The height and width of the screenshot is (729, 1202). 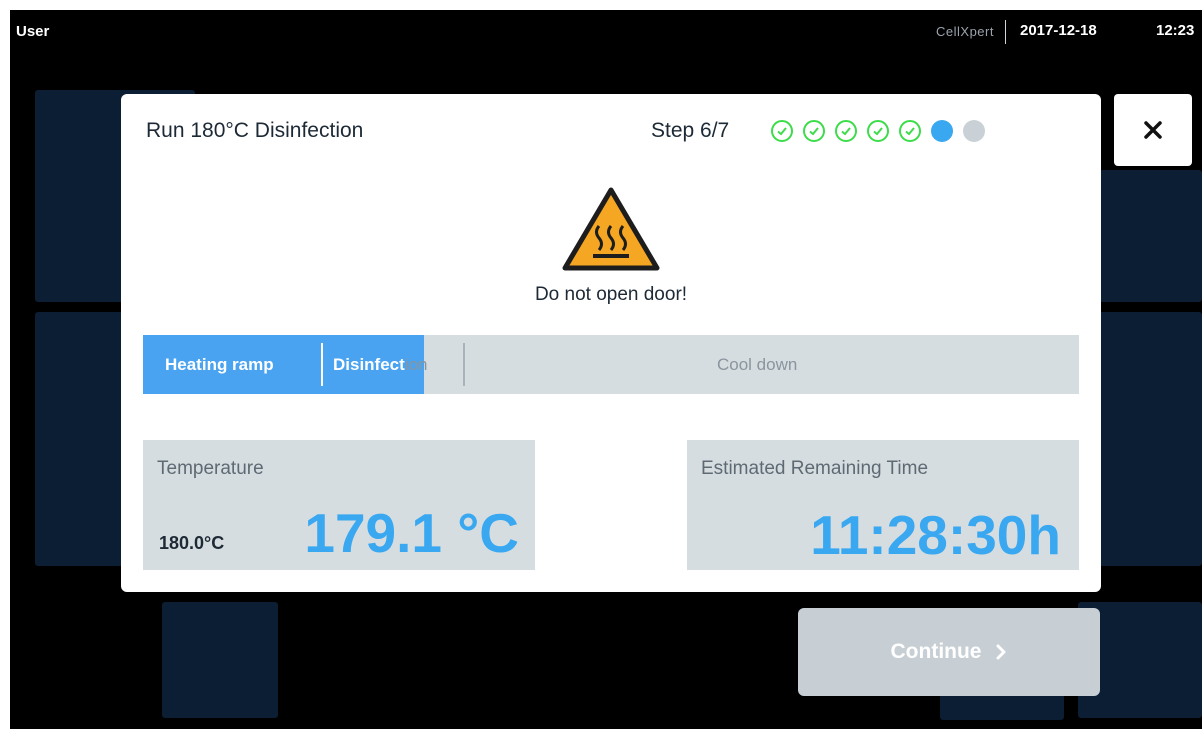 I want to click on remaining-time-label: Estimated Remaining Time, so click(x=815, y=468).